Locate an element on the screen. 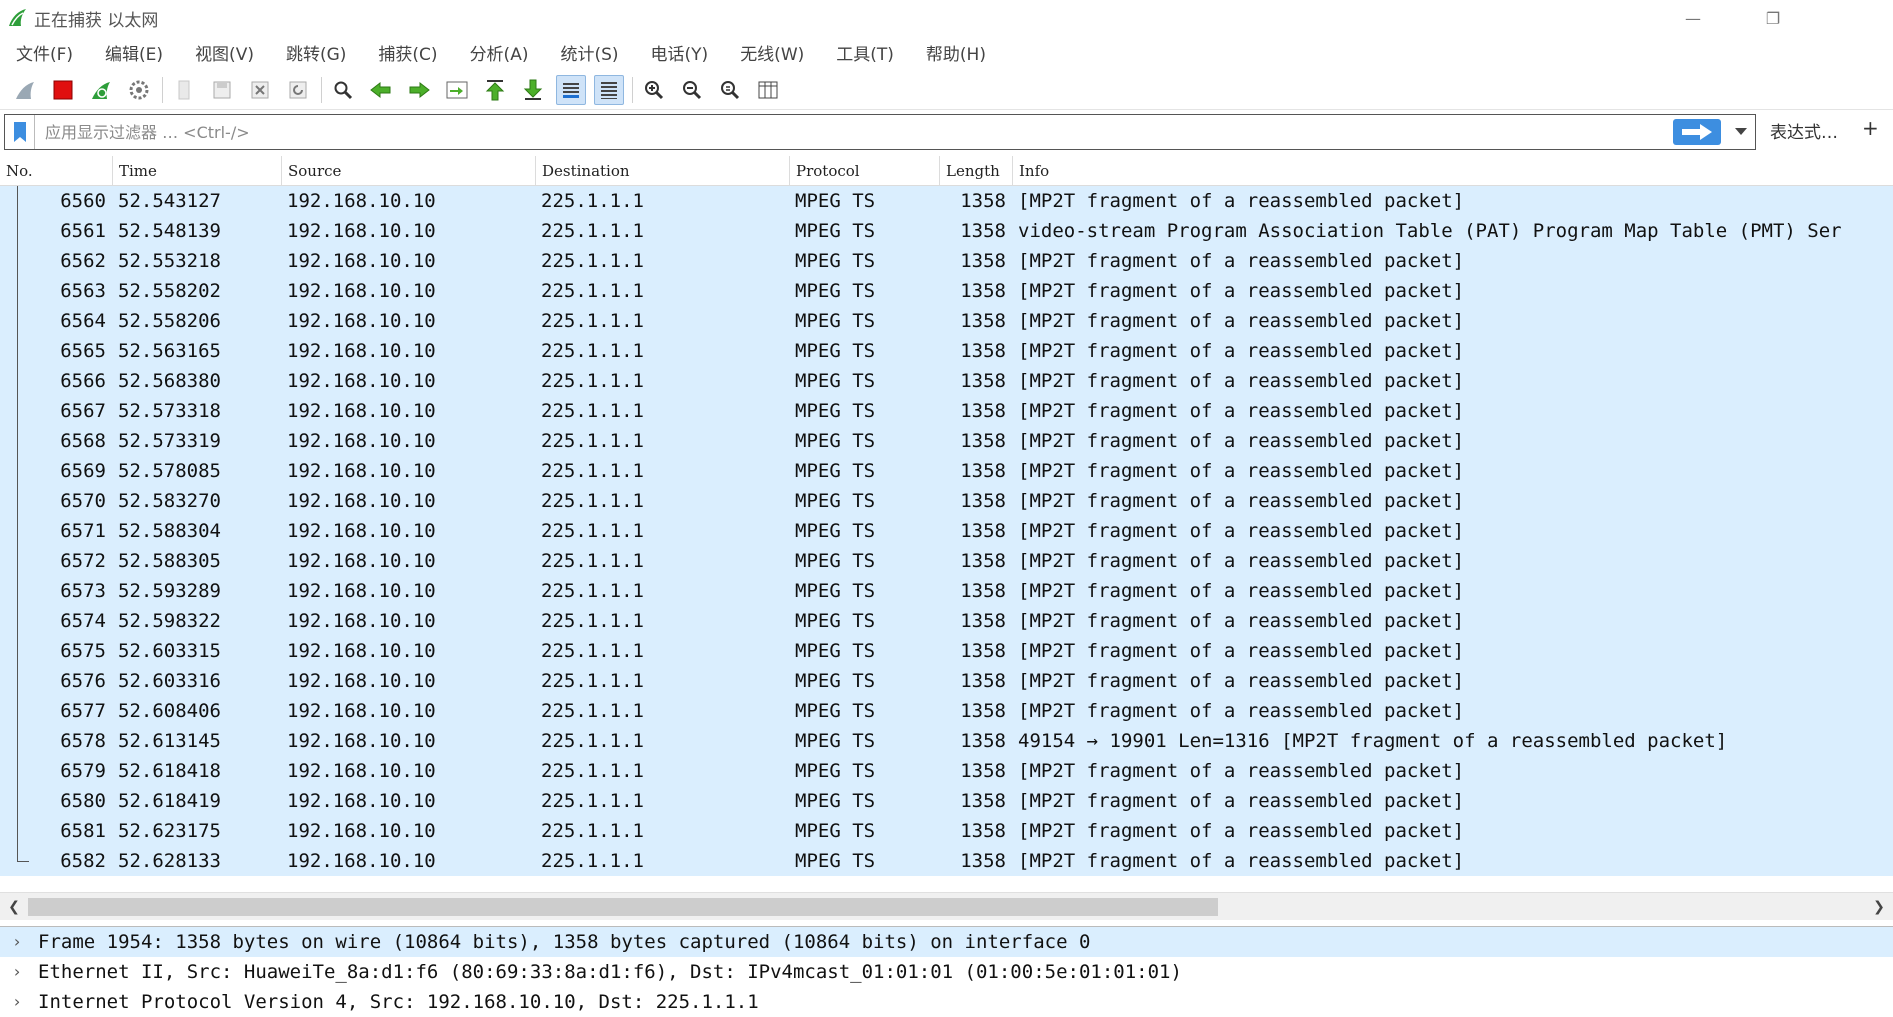  resize-columns-icon is located at coordinates (768, 89).